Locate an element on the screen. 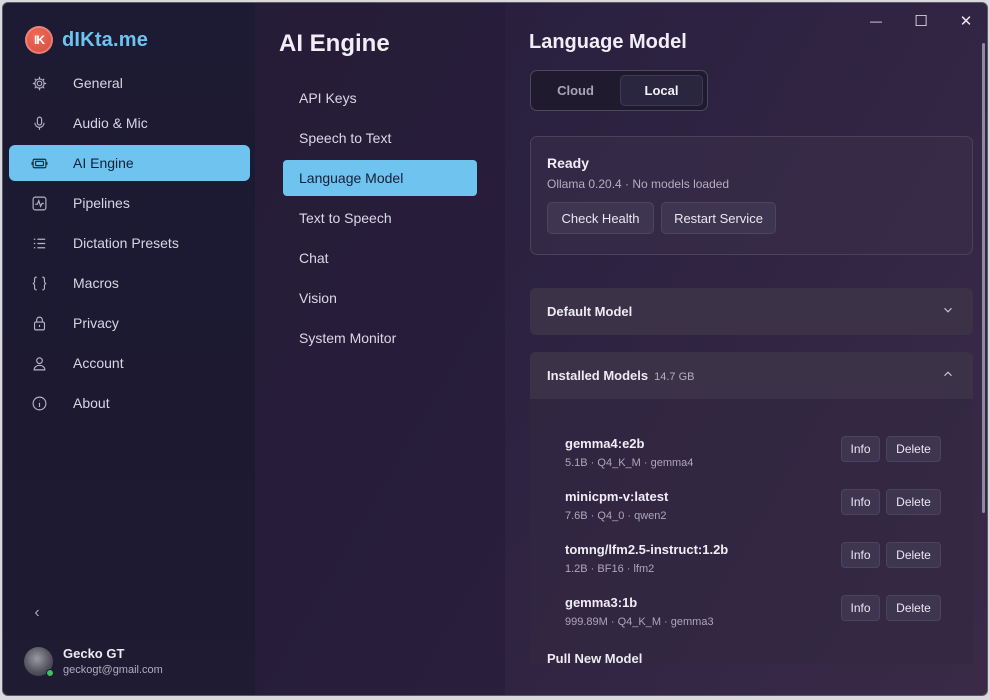 This screenshot has height=700, width=990. restart-service-button: Restart Service is located at coordinates (718, 218).